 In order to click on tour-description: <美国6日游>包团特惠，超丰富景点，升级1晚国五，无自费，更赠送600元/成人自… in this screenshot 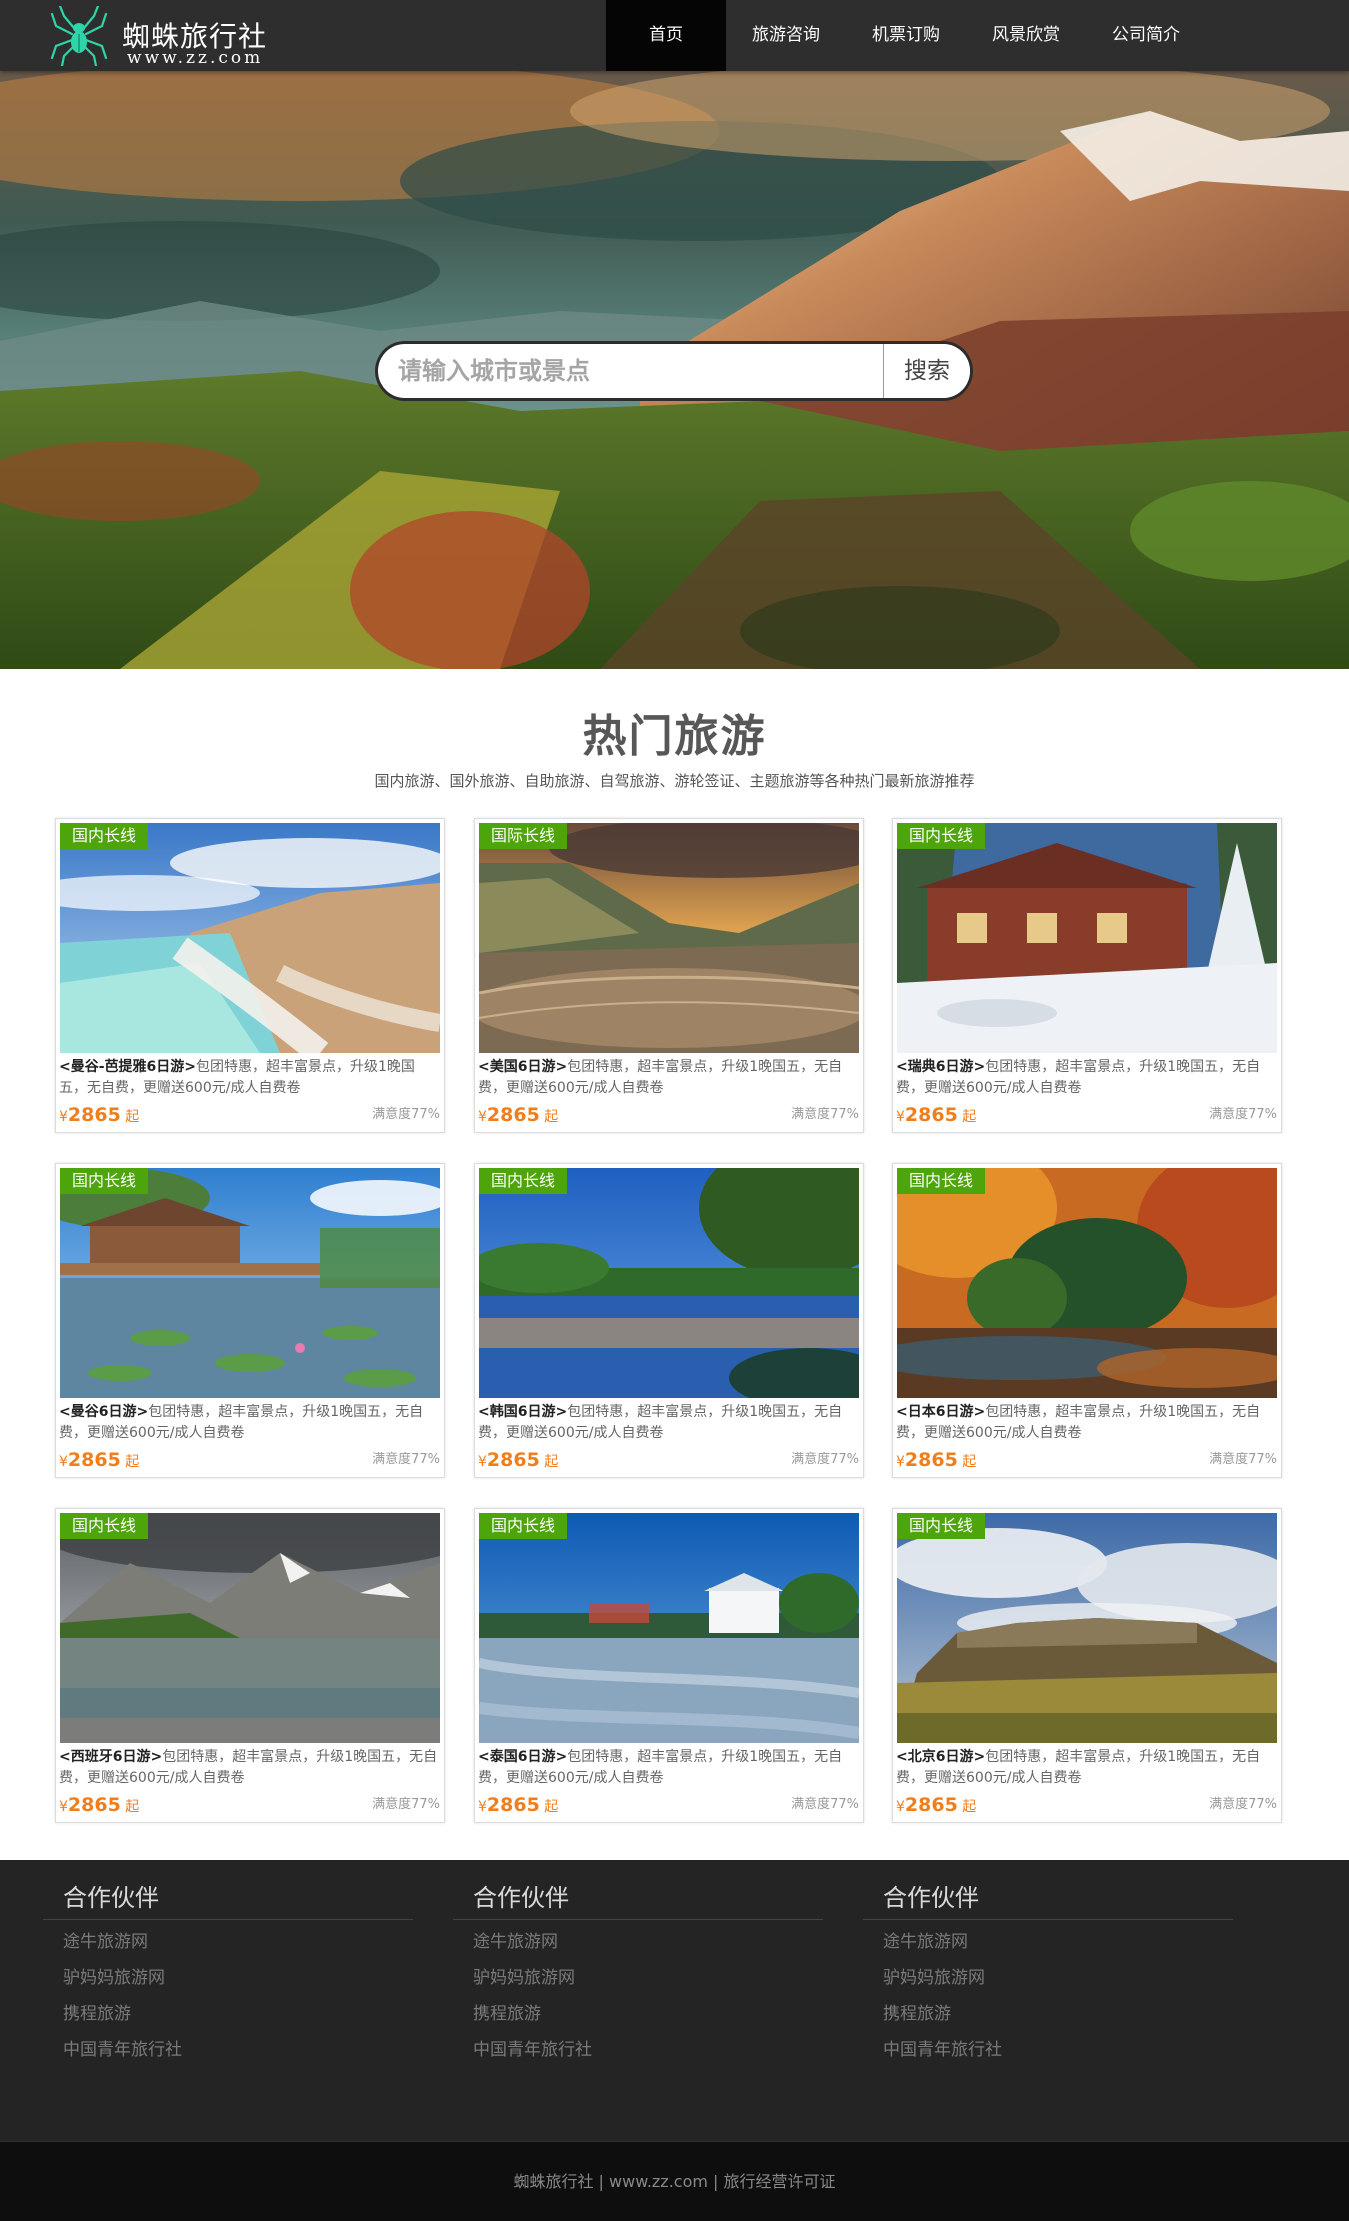, I will do `click(669, 1078)`.